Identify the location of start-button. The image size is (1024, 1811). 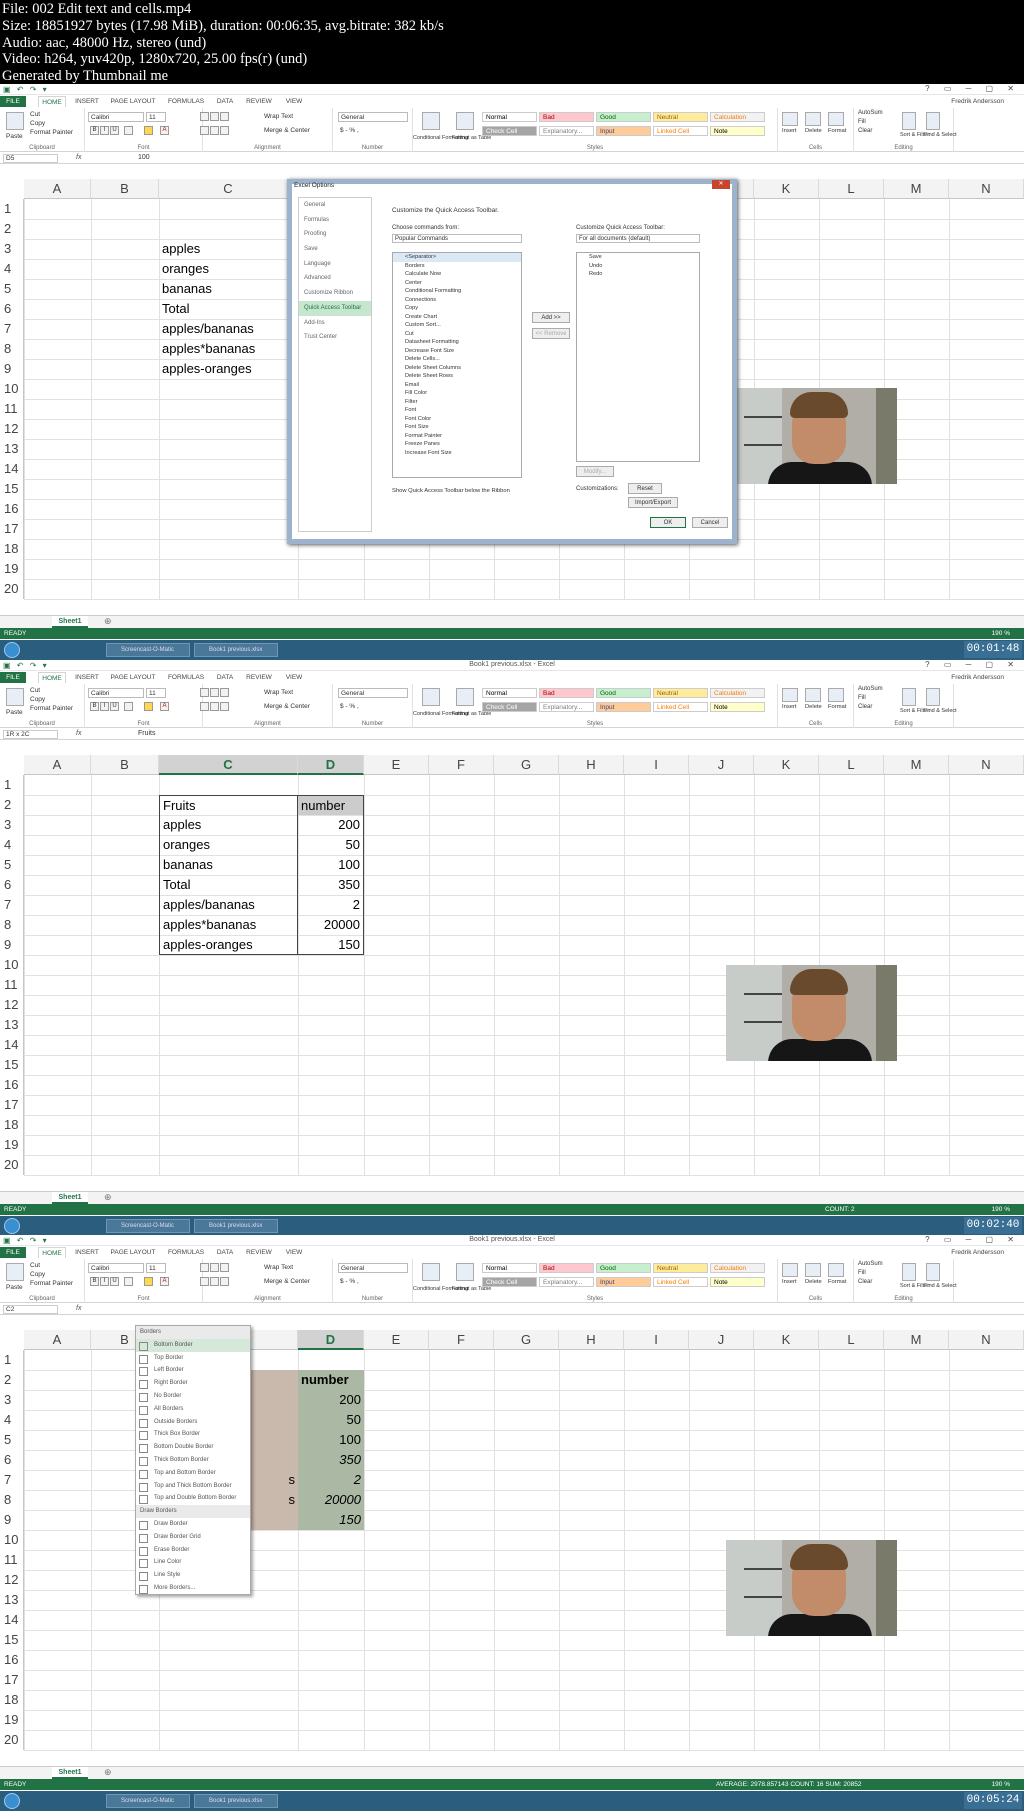
(12, 1226).